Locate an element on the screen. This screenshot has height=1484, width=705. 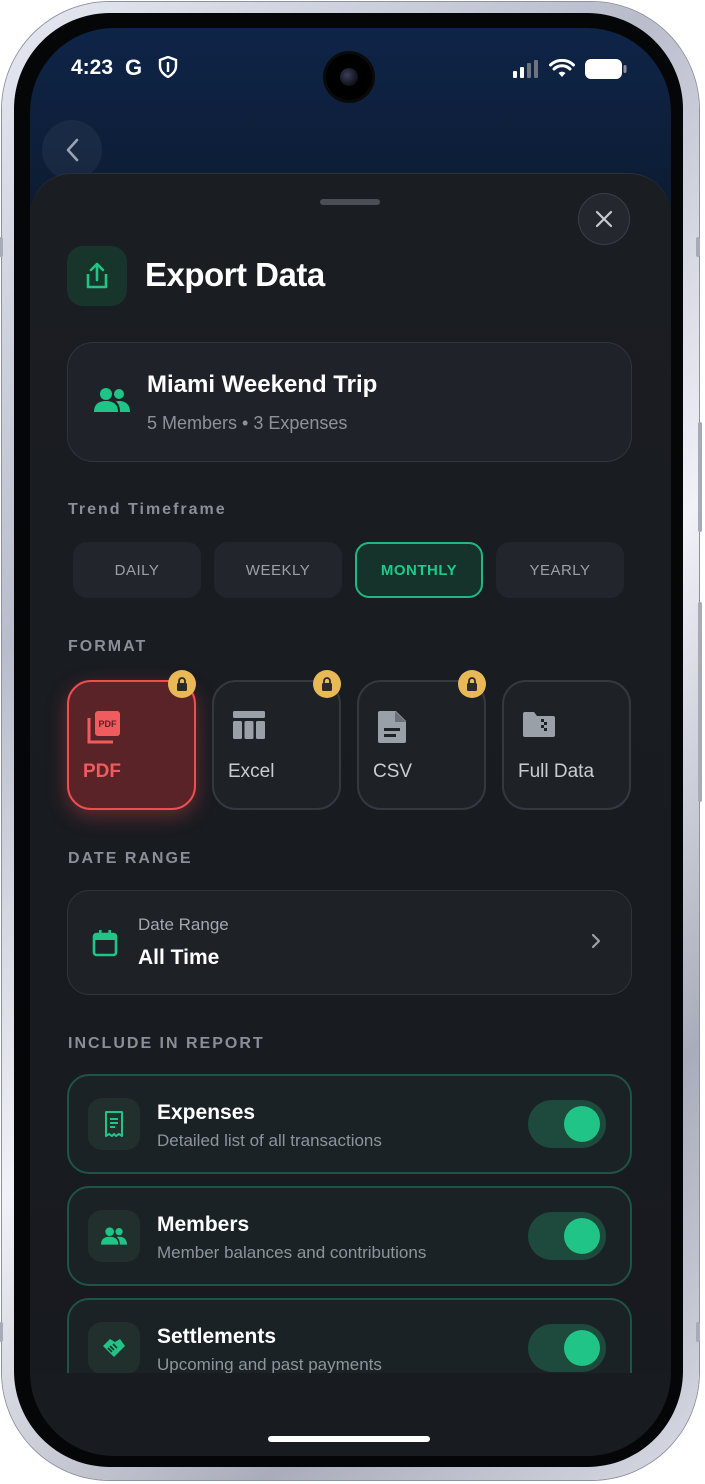
handshake-icon is located at coordinates (114, 1347).